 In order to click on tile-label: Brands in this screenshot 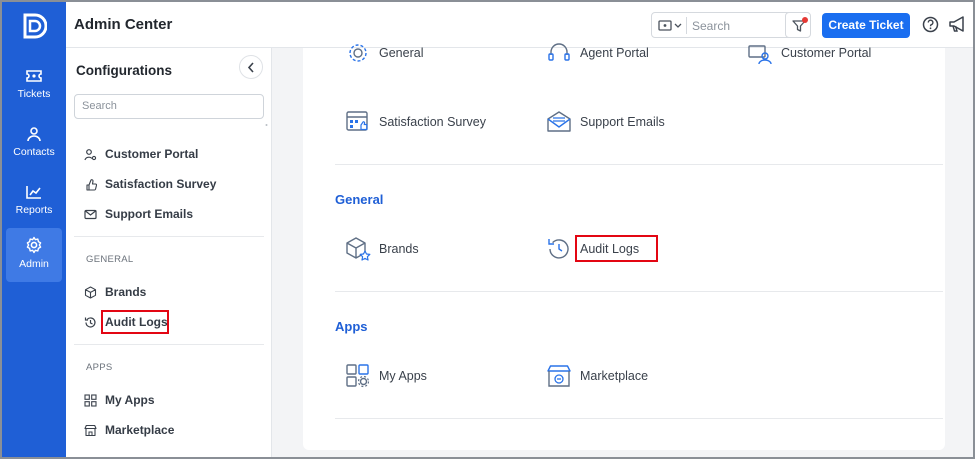, I will do `click(399, 249)`.